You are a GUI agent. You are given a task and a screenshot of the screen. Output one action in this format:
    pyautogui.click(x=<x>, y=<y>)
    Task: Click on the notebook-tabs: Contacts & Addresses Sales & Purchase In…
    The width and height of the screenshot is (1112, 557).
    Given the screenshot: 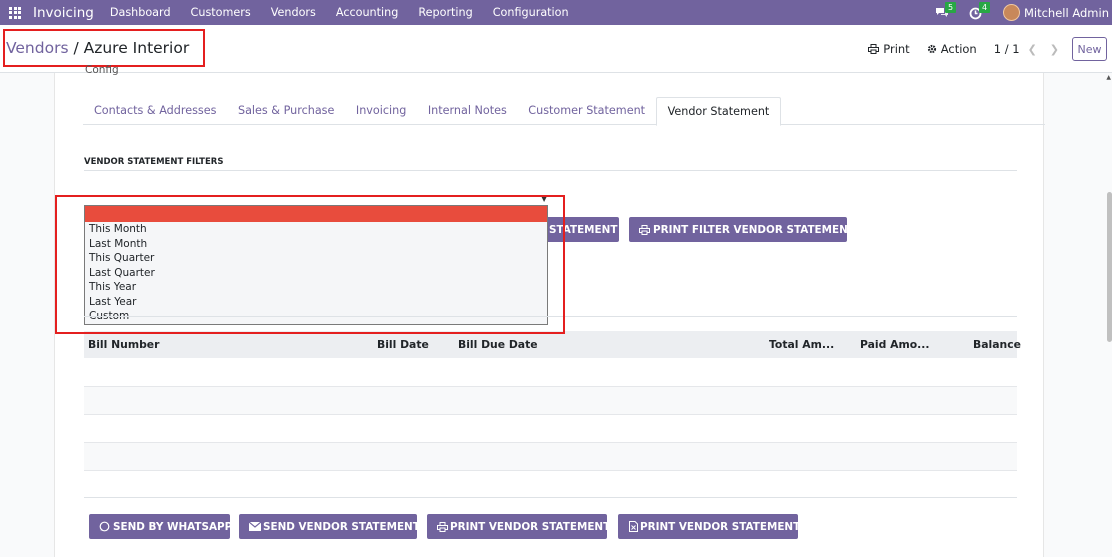 What is the action you would take?
    pyautogui.click(x=564, y=111)
    